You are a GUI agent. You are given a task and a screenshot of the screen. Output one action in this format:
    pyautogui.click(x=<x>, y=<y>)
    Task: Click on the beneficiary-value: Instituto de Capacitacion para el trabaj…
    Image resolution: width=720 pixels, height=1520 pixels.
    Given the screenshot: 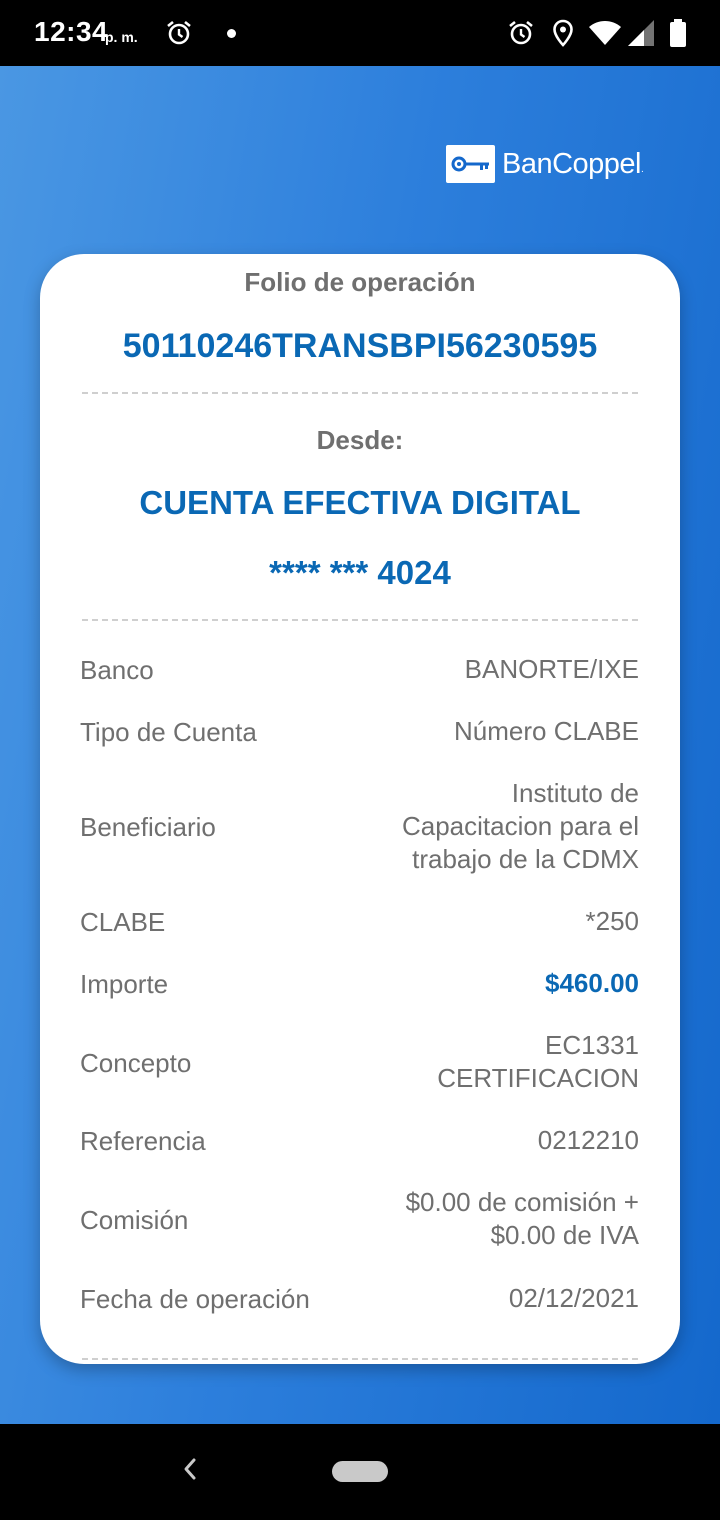 What is the action you would take?
    pyautogui.click(x=520, y=826)
    